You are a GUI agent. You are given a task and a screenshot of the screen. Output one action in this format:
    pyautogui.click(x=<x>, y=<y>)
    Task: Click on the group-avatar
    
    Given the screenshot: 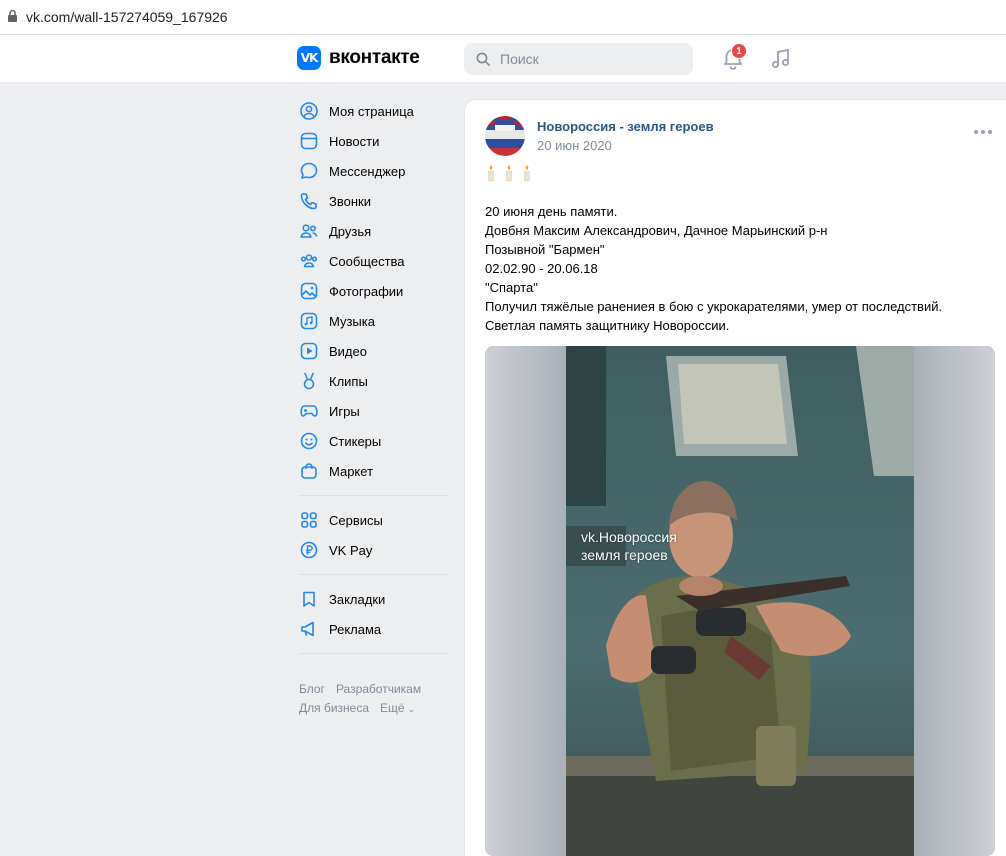 What is the action you would take?
    pyautogui.click(x=505, y=136)
    